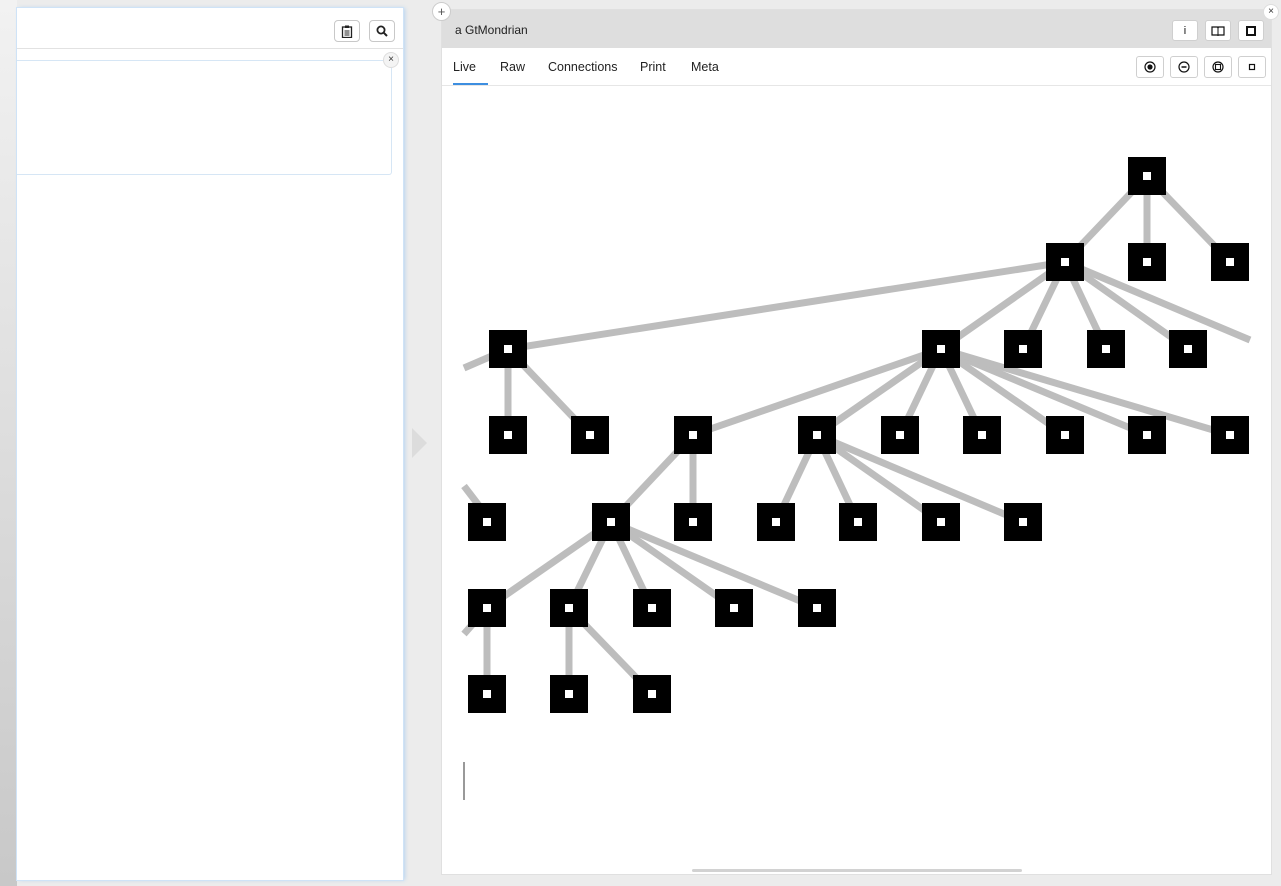 The width and height of the screenshot is (1281, 886). Describe the element at coordinates (856, 67) in the screenshot. I see `tab-bar: Live Raw Connections Print Meta` at that location.